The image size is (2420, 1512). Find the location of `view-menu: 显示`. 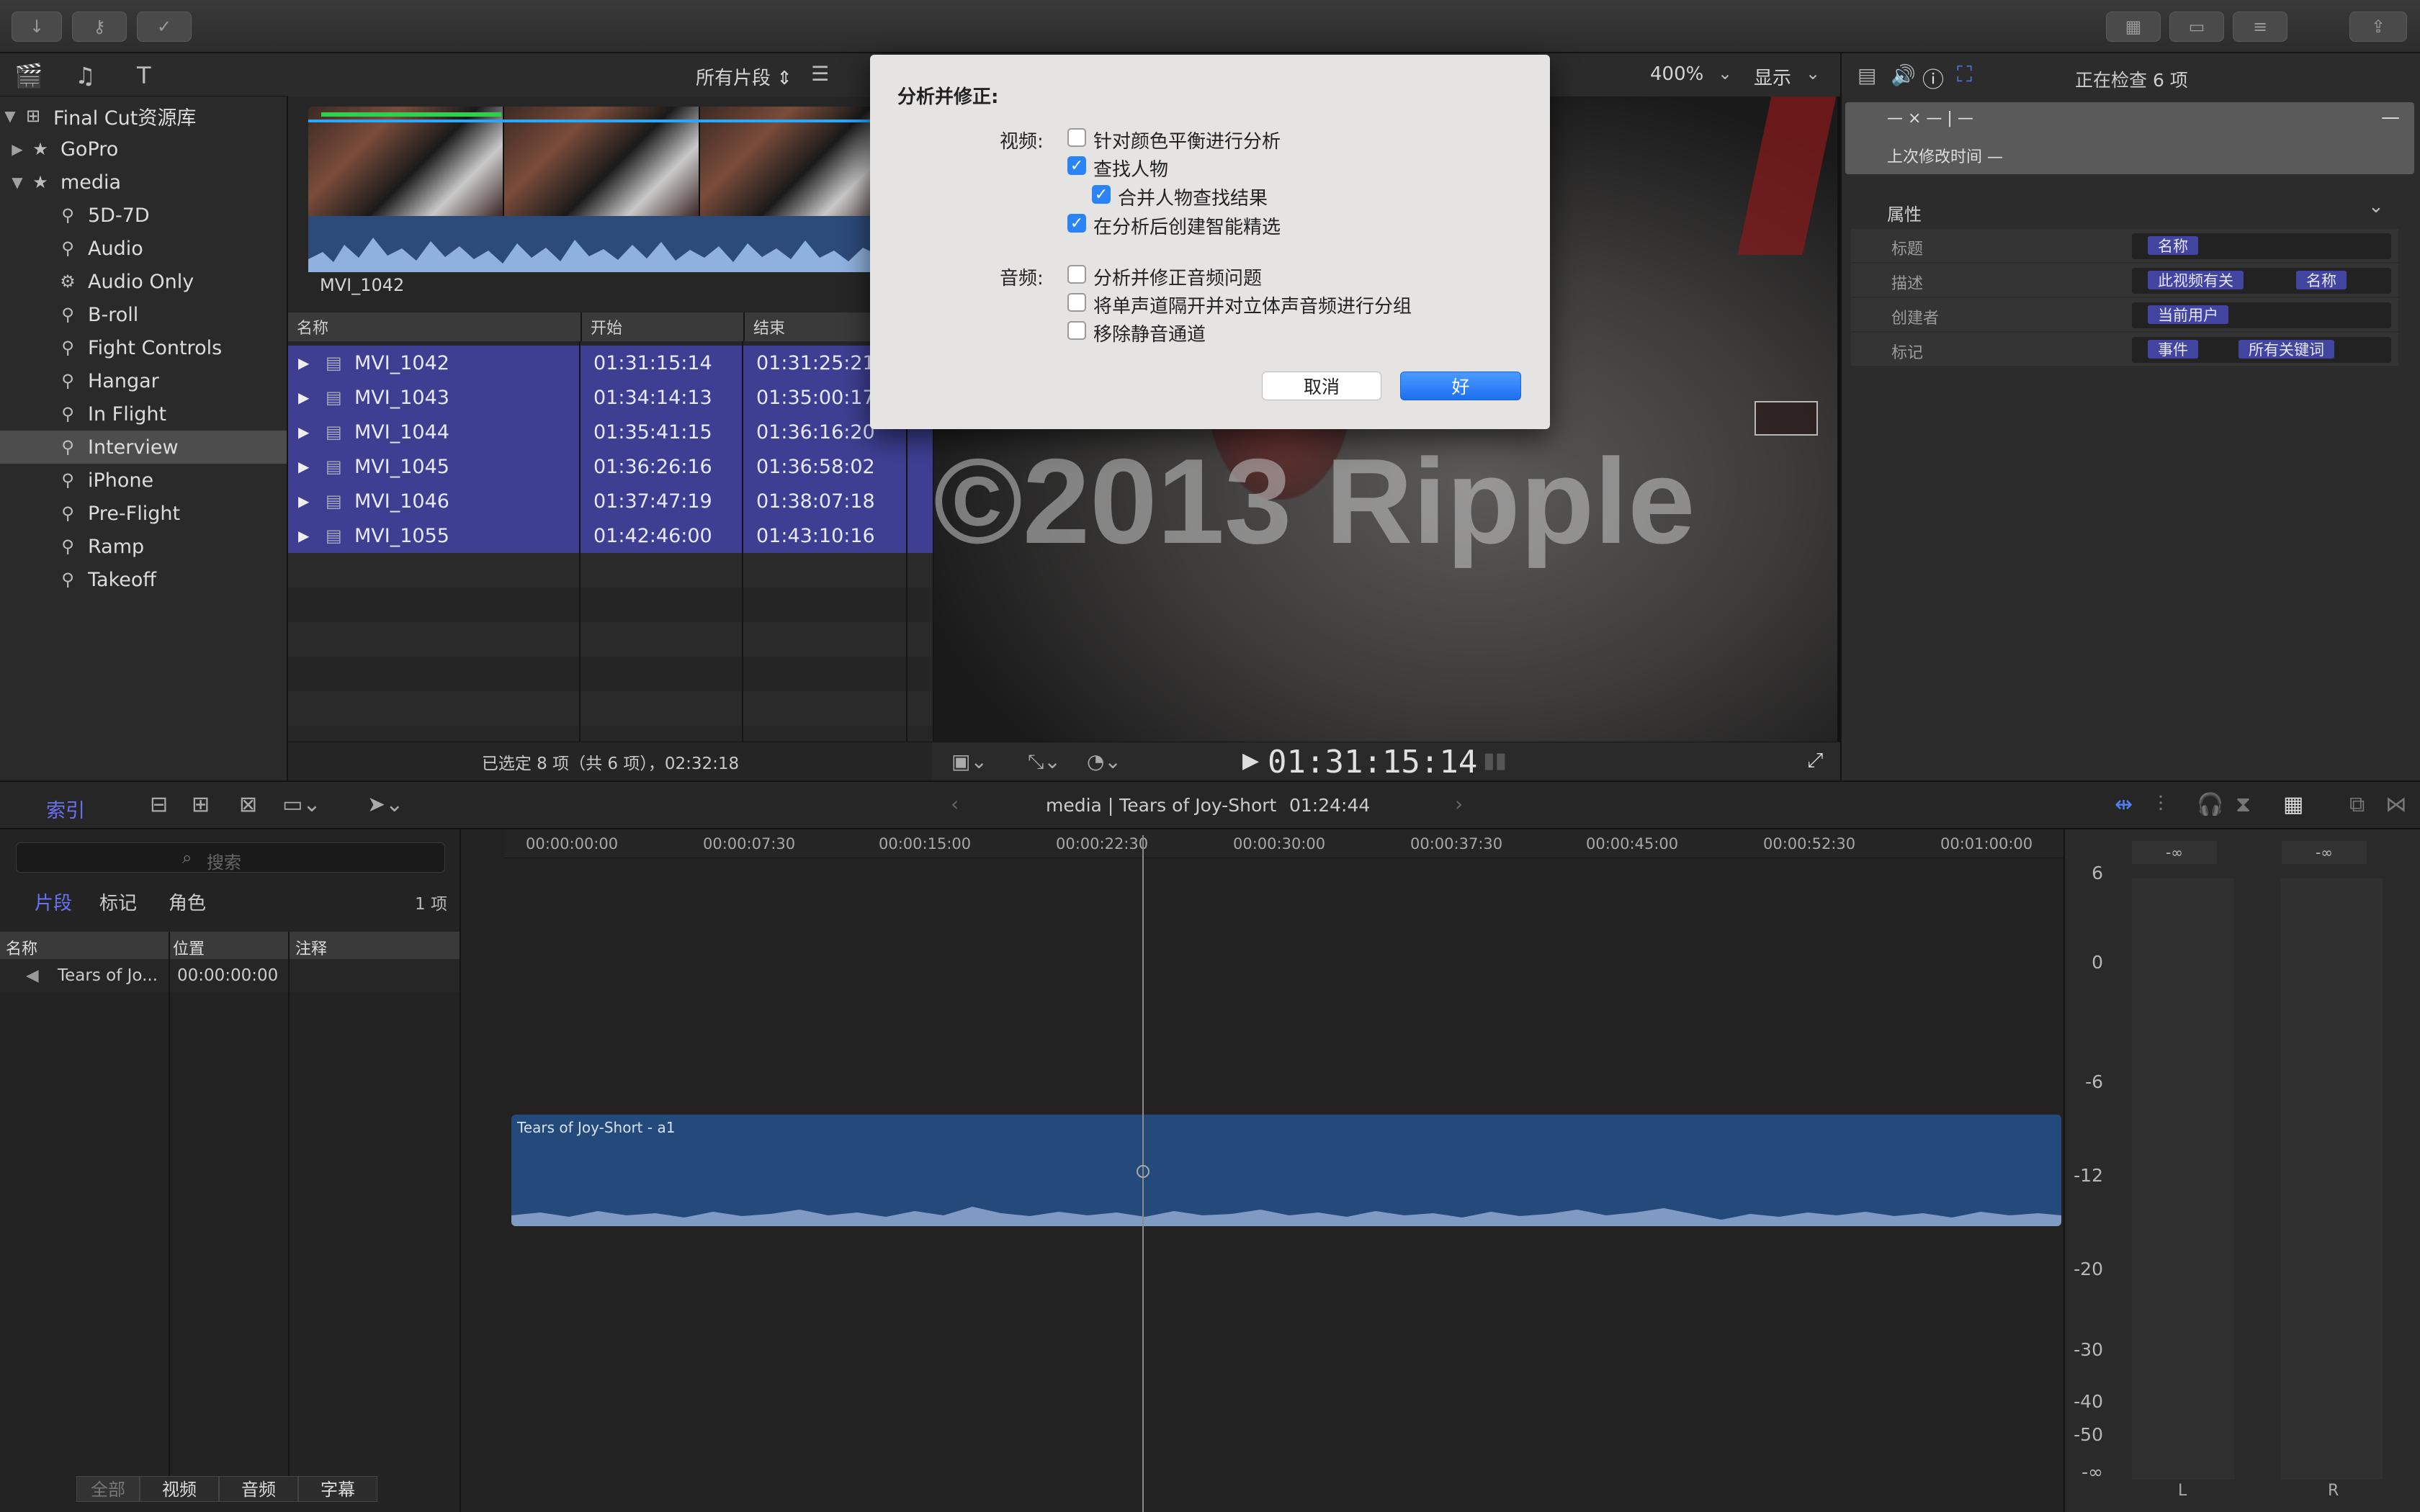

view-menu: 显示 is located at coordinates (1772, 76).